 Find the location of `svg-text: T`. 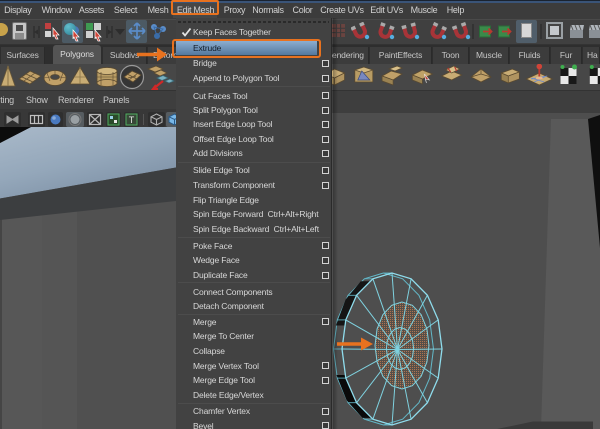

svg-text: T is located at coordinates (132, 120).